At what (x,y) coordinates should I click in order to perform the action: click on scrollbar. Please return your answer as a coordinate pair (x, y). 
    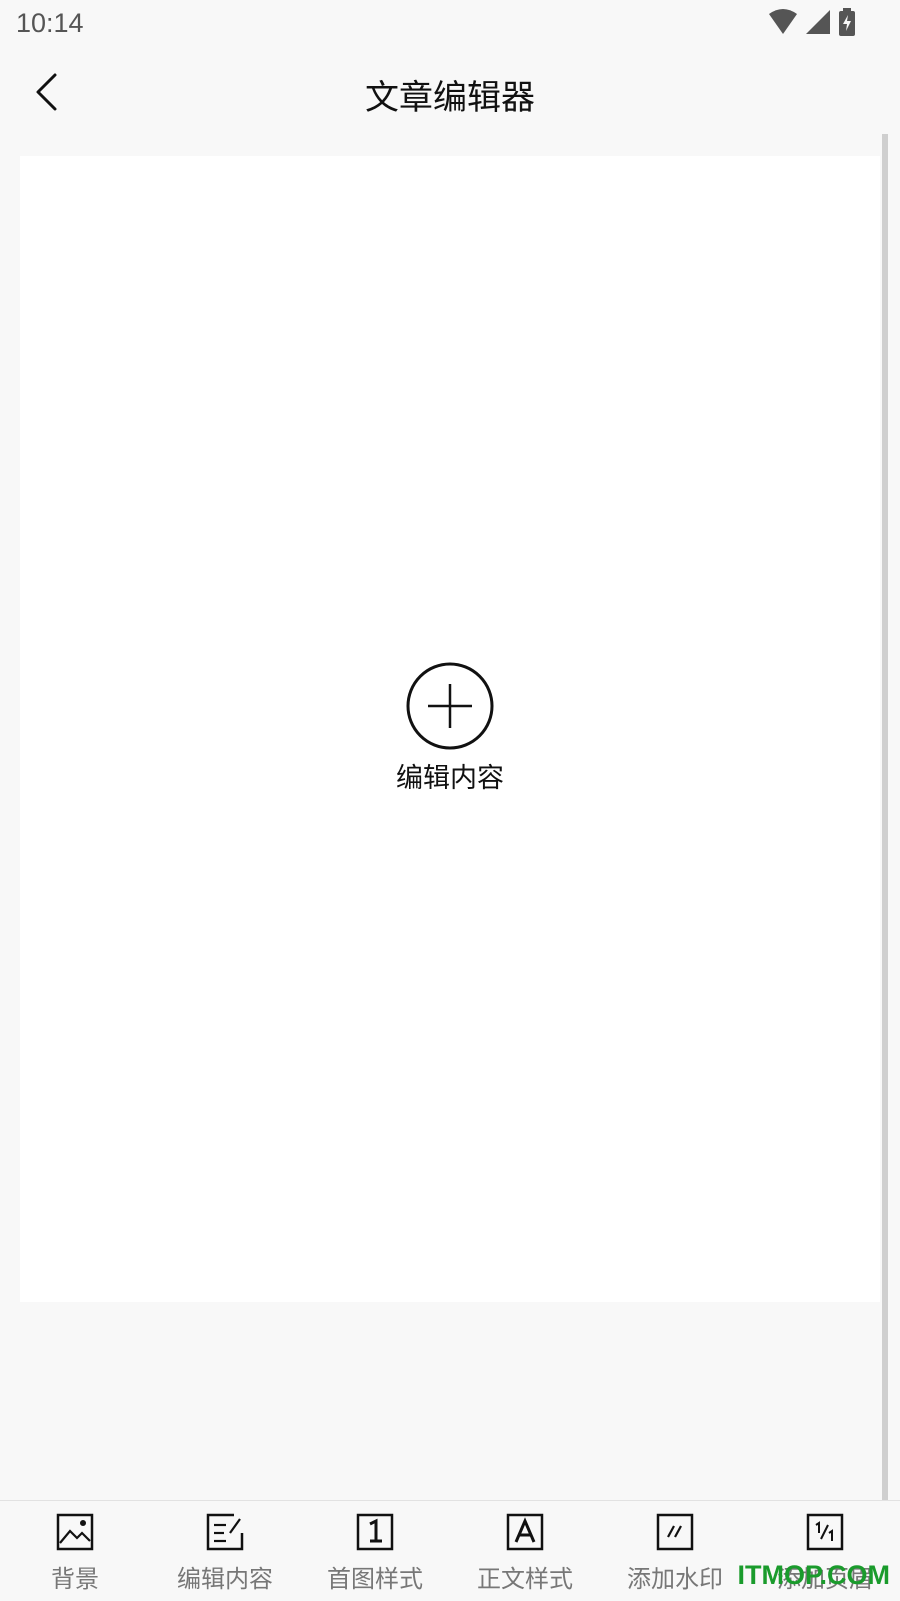
    Looking at the image, I should click on (885, 817).